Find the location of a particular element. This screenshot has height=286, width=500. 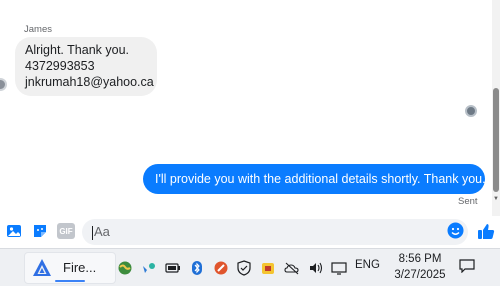

sender-avatar is located at coordinates (3, 84).